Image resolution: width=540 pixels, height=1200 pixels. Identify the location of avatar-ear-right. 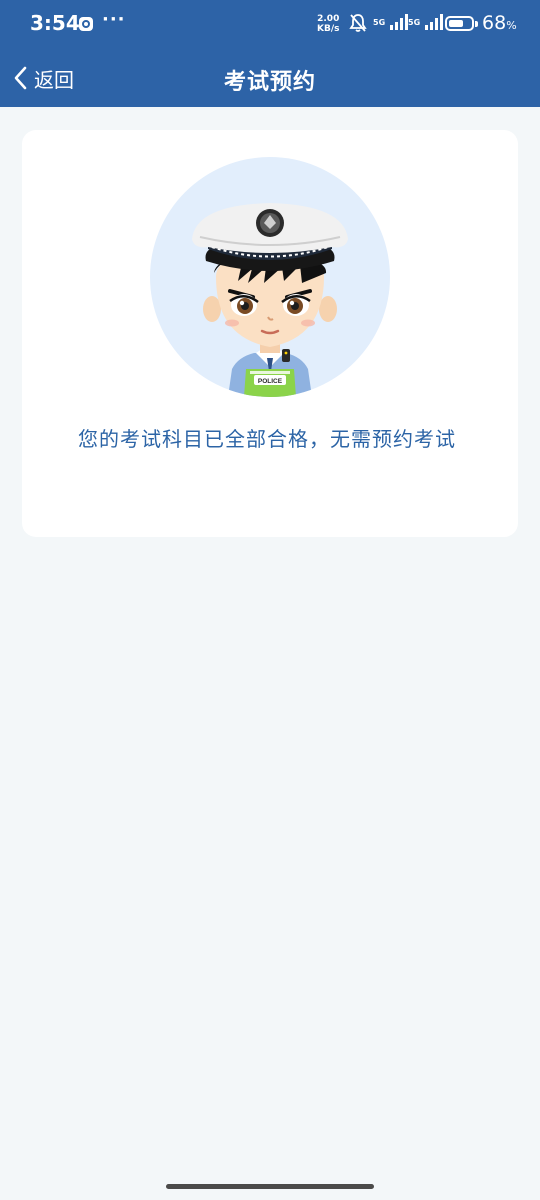
(328, 309).